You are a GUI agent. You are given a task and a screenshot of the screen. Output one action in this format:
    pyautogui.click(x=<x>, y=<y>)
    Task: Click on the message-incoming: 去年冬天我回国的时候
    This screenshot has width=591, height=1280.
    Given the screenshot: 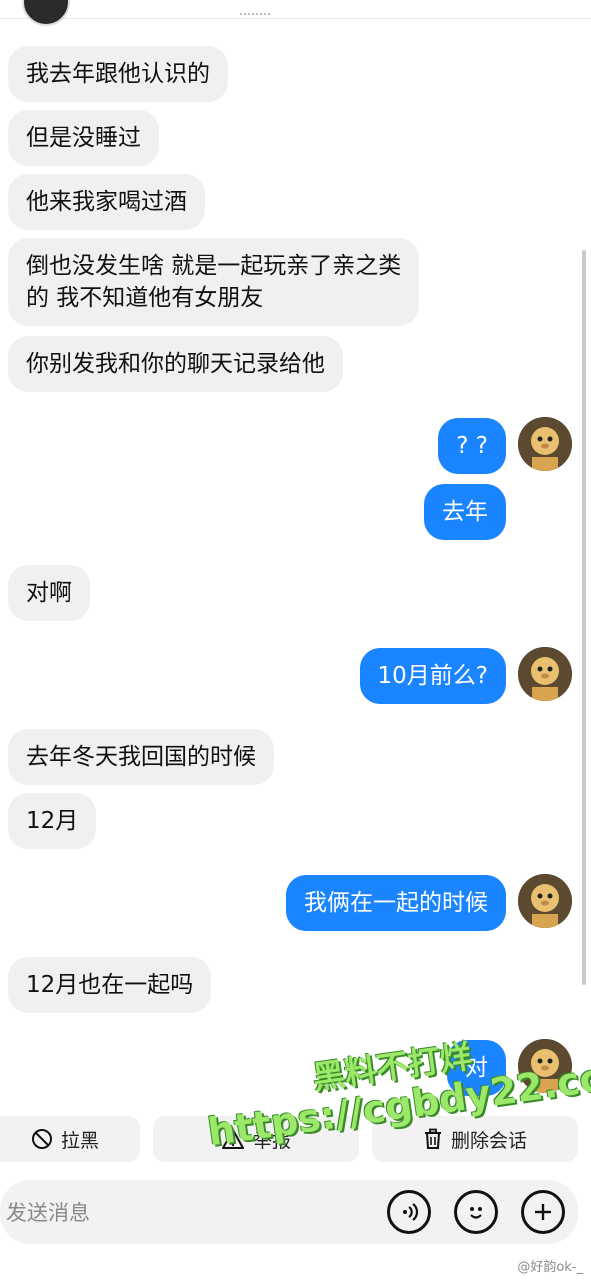 What is the action you would take?
    pyautogui.click(x=141, y=757)
    